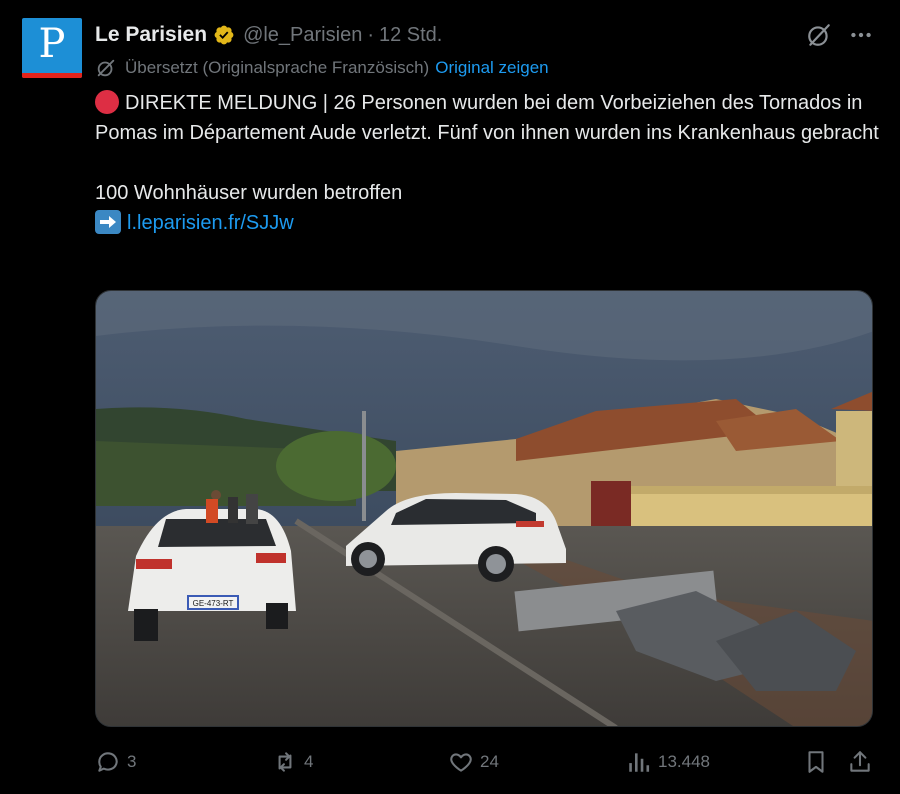 Image resolution: width=900 pixels, height=794 pixels. I want to click on share-button, so click(863, 762).